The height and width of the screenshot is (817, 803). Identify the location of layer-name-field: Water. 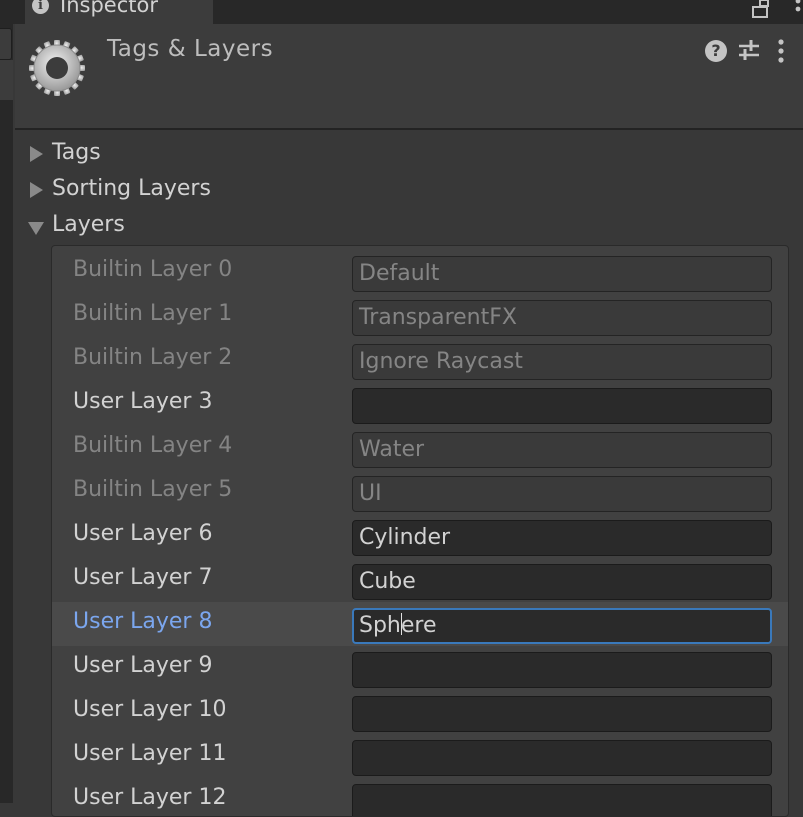
(562, 450).